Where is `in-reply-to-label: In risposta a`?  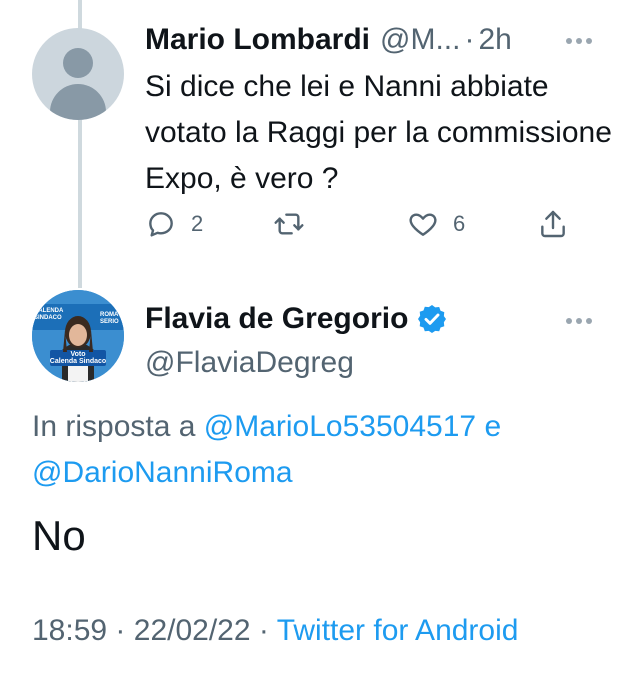 in-reply-to-label: In risposta a is located at coordinates (114, 426).